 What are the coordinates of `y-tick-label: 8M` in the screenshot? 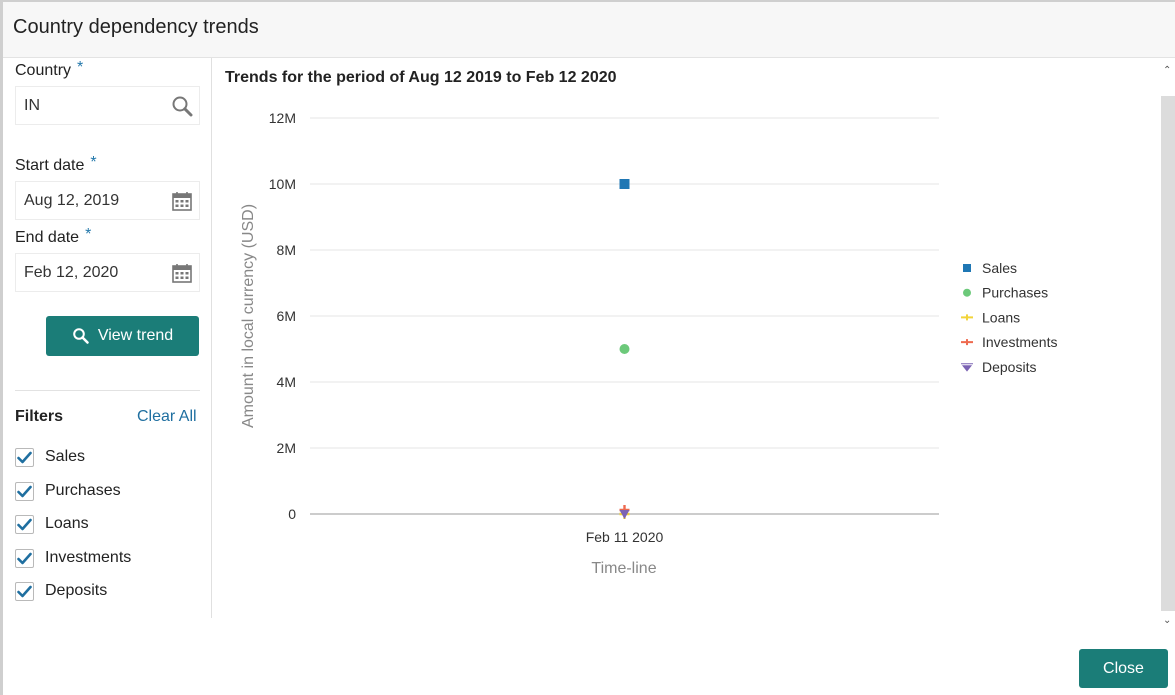 It's located at (286, 250).